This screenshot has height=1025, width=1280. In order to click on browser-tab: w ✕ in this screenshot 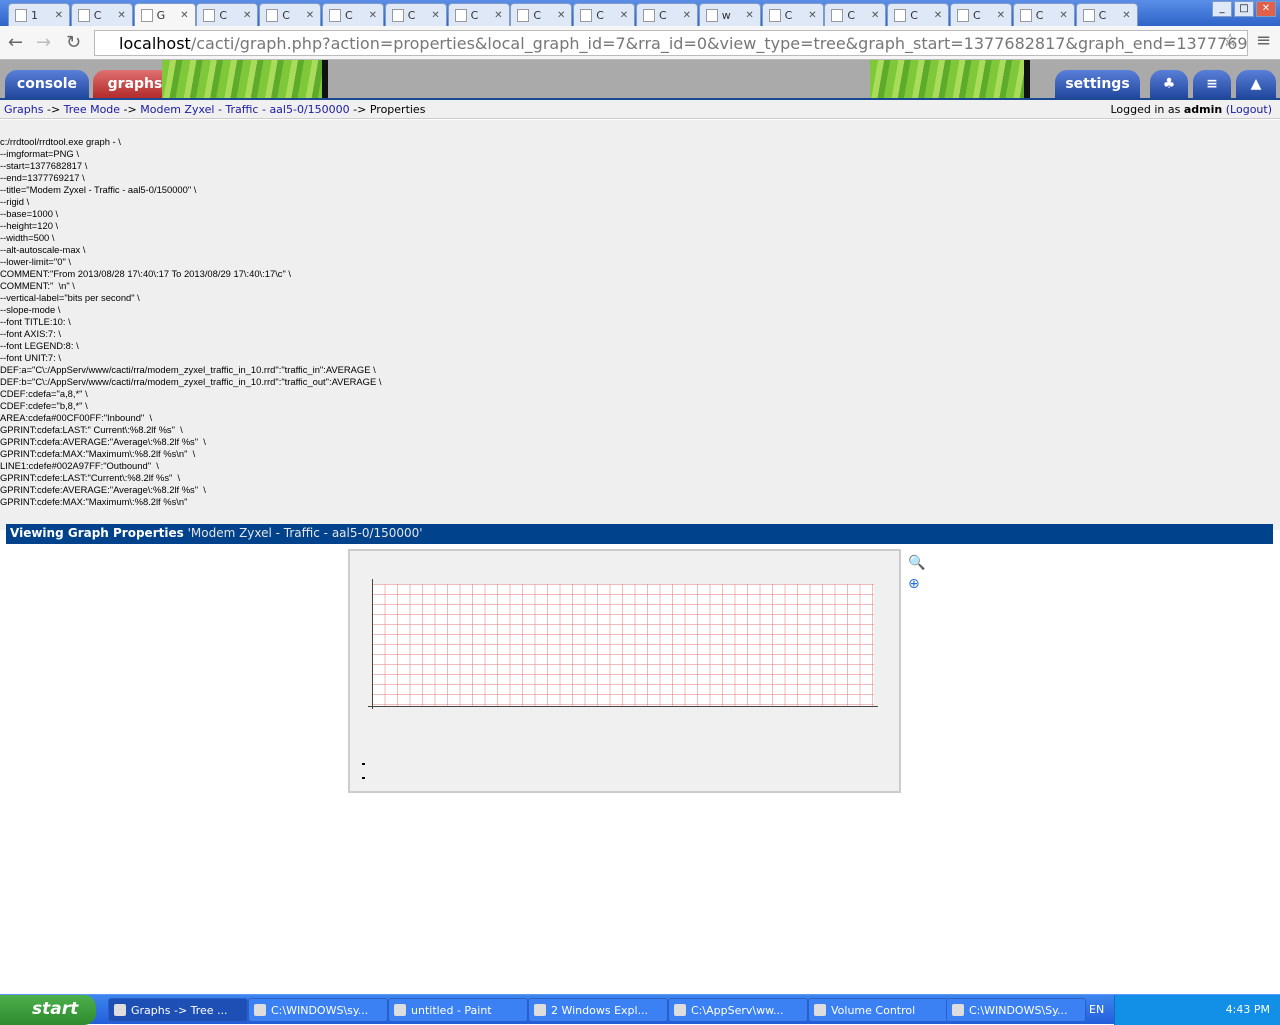, I will do `click(729, 14)`.